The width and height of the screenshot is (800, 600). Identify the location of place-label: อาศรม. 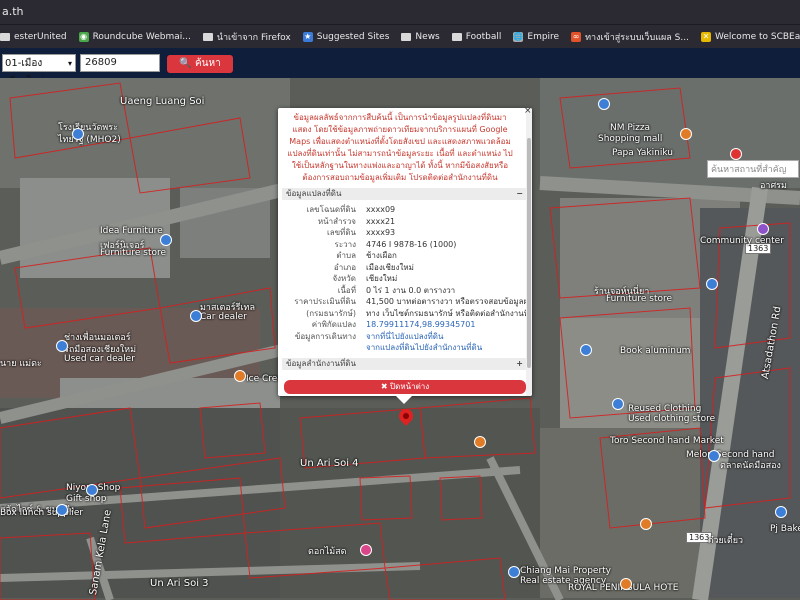
(773, 186).